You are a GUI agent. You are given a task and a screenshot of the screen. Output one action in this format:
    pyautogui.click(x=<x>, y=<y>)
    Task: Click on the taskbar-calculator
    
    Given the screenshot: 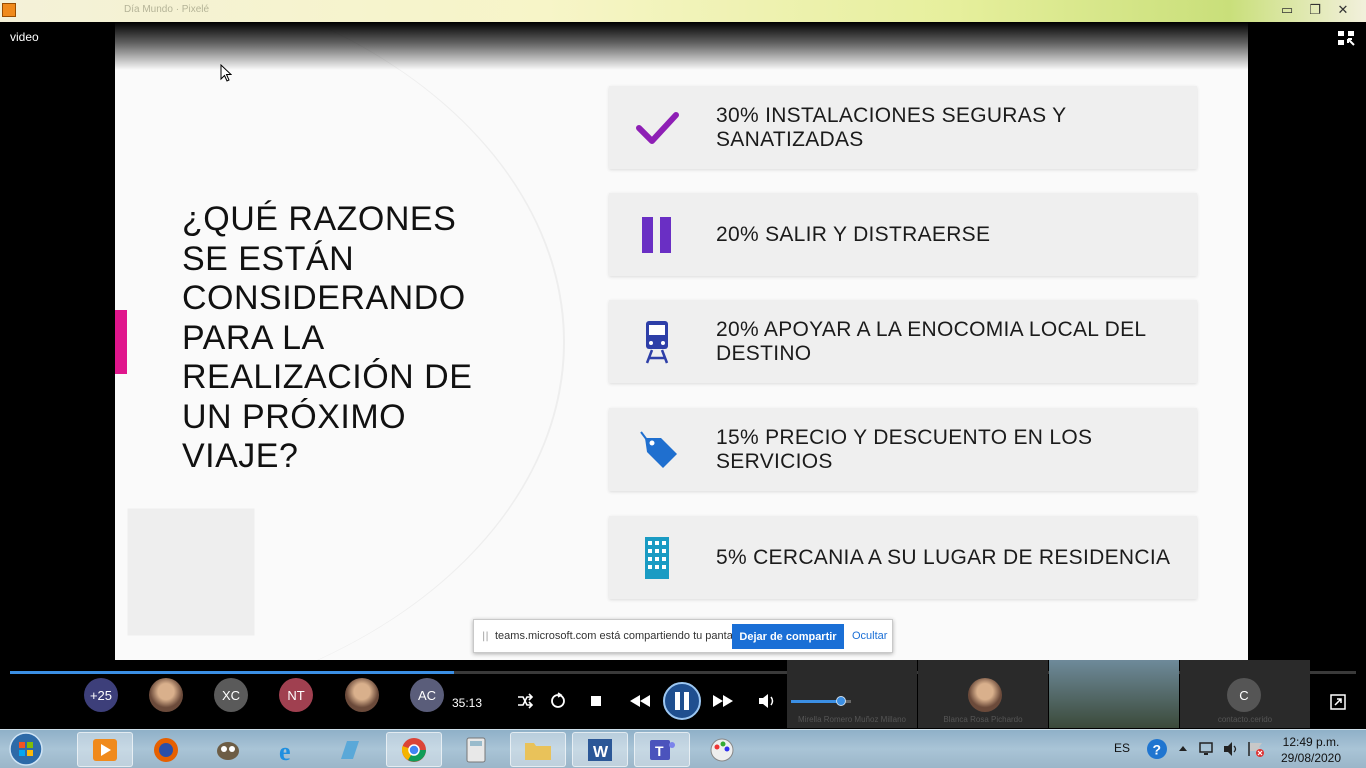 What is the action you would take?
    pyautogui.click(x=476, y=749)
    